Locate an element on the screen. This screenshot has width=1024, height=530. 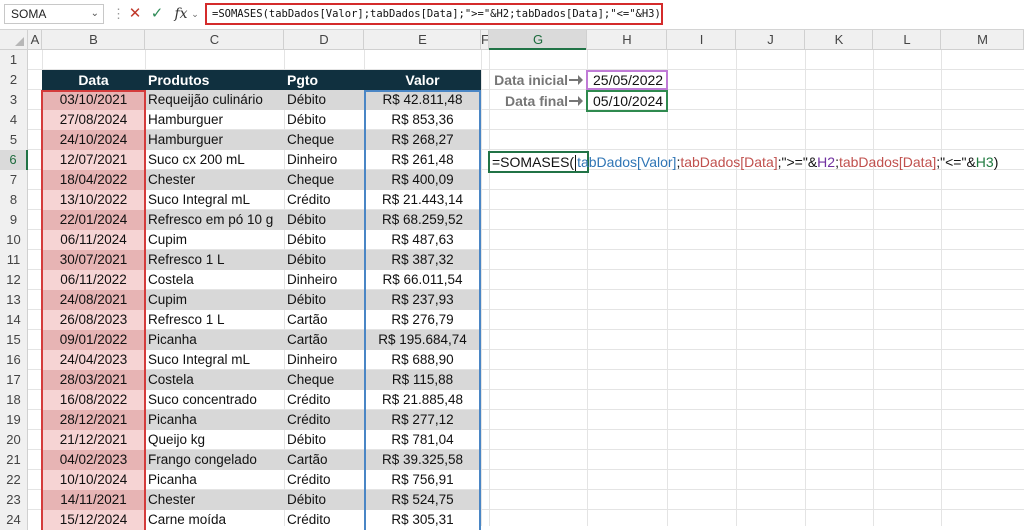
enter-icon: ✓ is located at coordinates (157, 14).